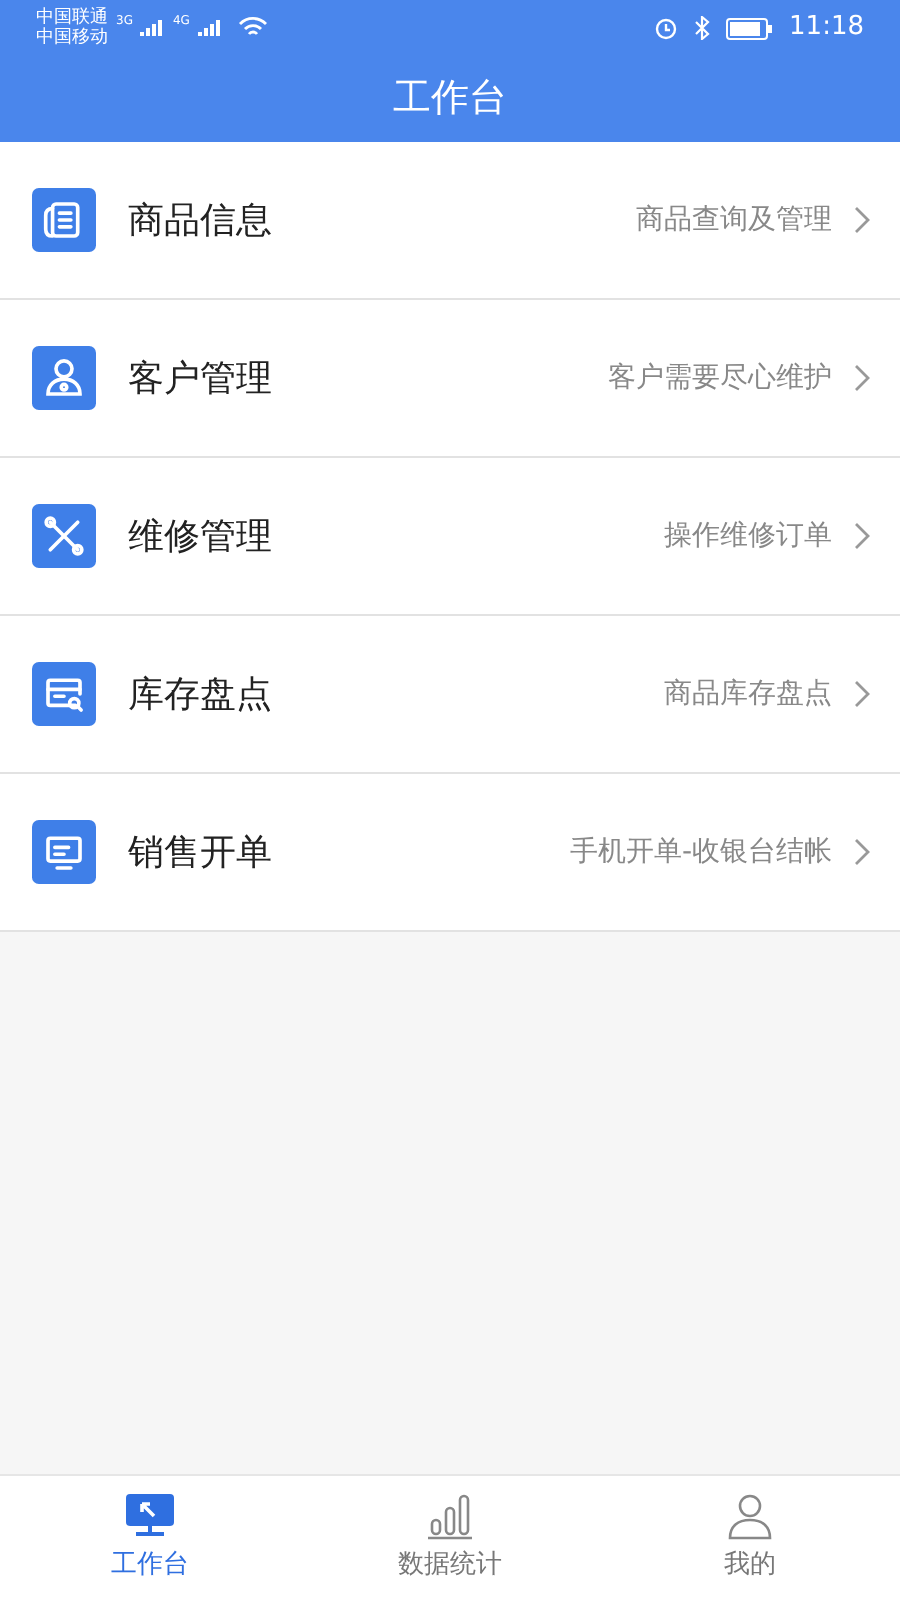 Image resolution: width=900 pixels, height=1600 pixels. Describe the element at coordinates (748, 536) in the screenshot. I see `menu-hint: 操作维修订单` at that location.